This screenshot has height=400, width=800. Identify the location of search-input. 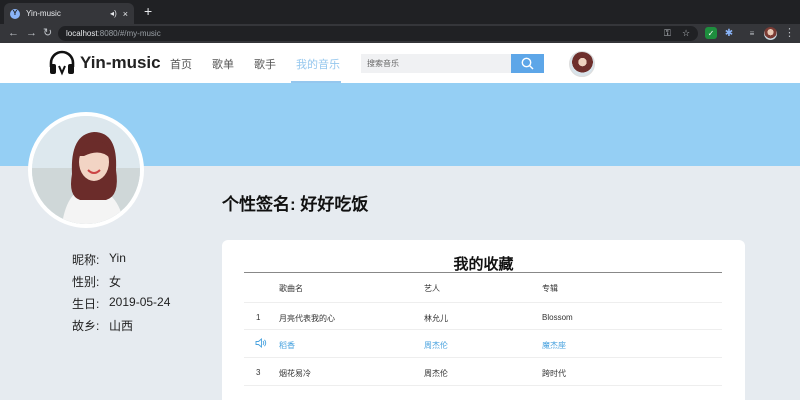
(436, 63).